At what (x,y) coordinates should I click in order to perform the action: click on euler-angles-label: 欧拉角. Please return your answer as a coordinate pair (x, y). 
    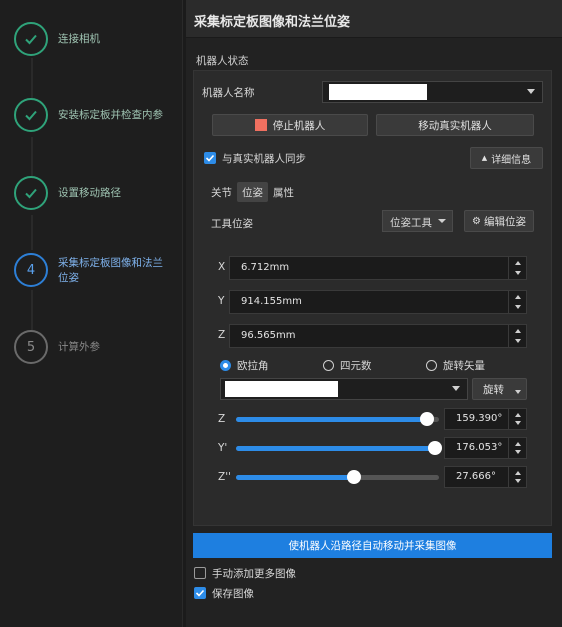
    Looking at the image, I should click on (253, 366).